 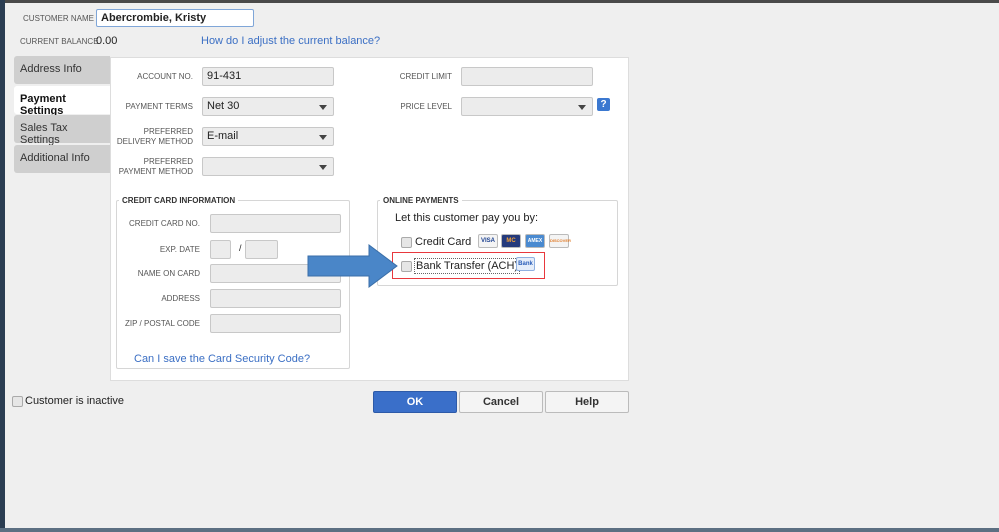 What do you see at coordinates (59, 41) in the screenshot?
I see `current-balance-label: CURRENT BALANCE` at bounding box center [59, 41].